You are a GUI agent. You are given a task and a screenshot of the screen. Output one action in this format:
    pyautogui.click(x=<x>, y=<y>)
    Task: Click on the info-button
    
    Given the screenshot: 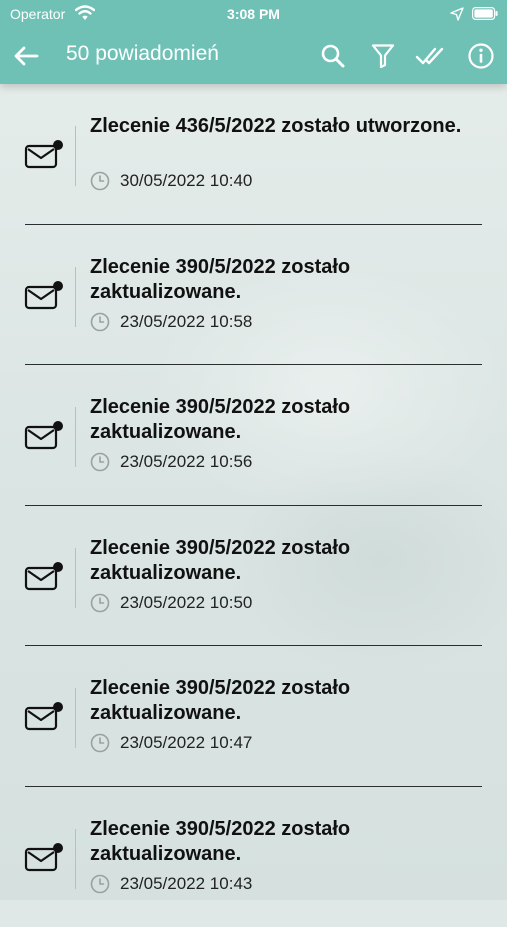 What is the action you would take?
    pyautogui.click(x=481, y=56)
    